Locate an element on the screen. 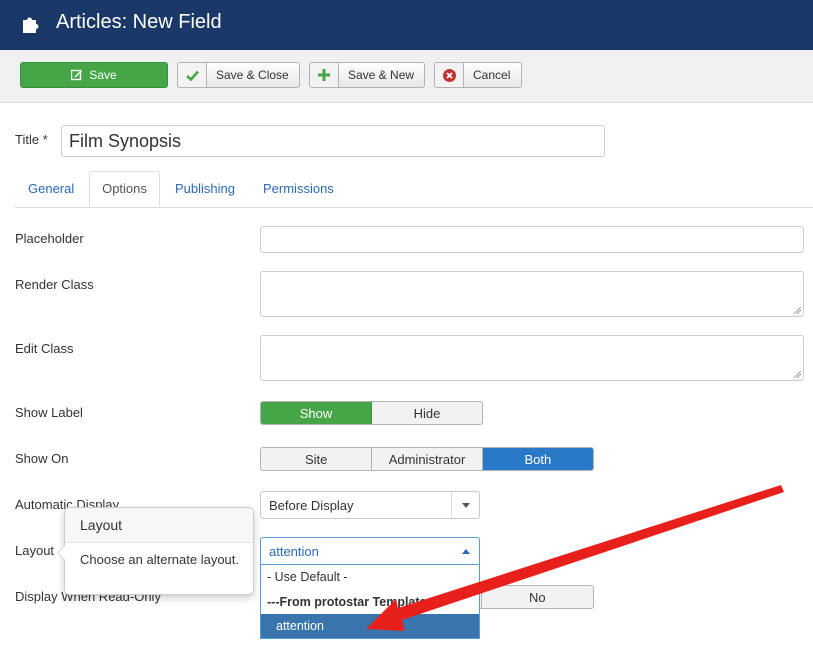 The image size is (813, 646). cancel-button: Cancel is located at coordinates (478, 75).